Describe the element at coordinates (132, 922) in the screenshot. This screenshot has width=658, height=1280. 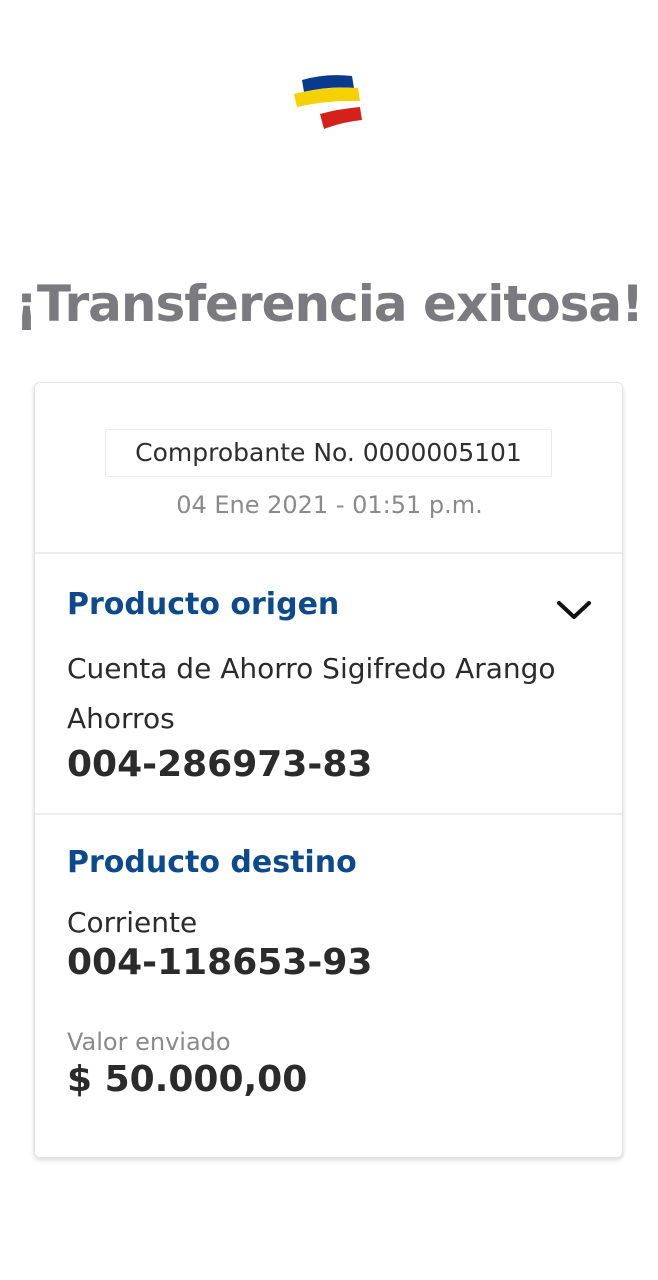
I see `destination-account-type: Corriente` at that location.